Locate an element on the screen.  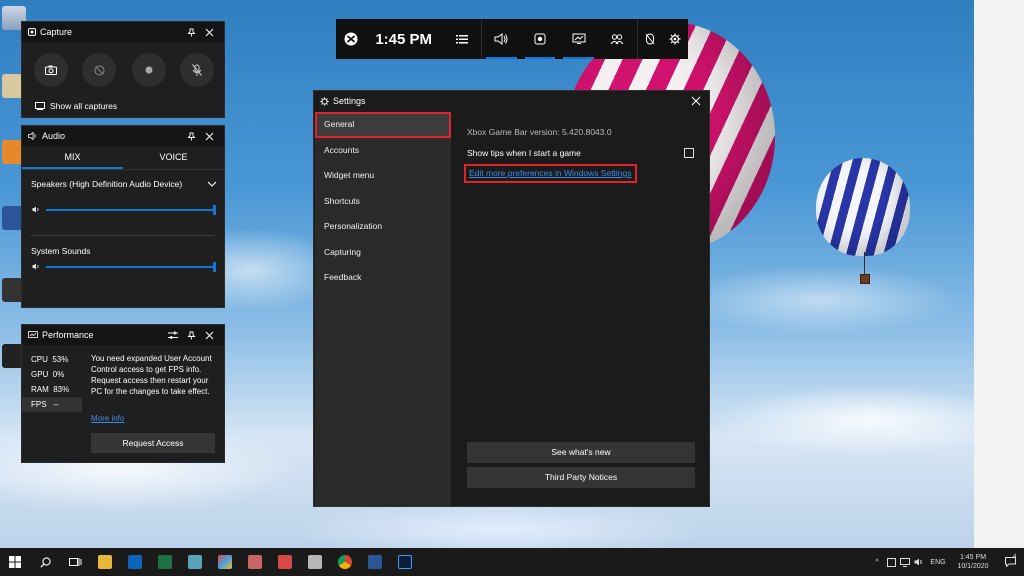
nav-general: General is located at coordinates (383, 125).